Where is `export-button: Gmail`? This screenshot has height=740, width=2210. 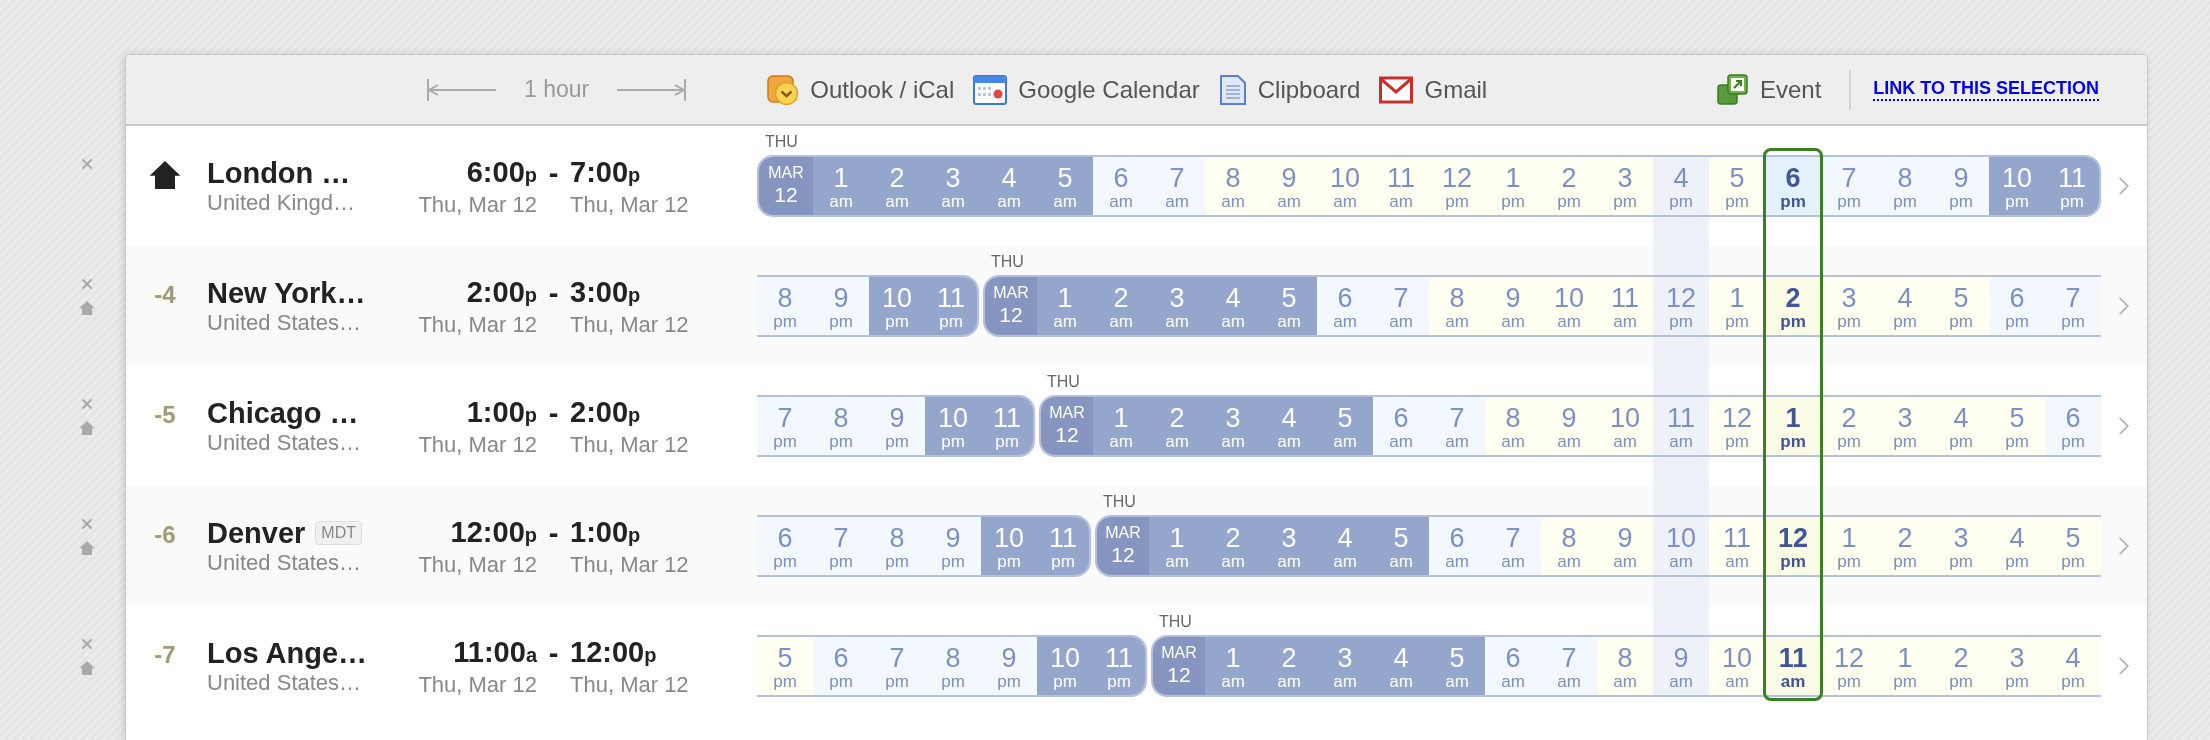 export-button: Gmail is located at coordinates (1433, 89).